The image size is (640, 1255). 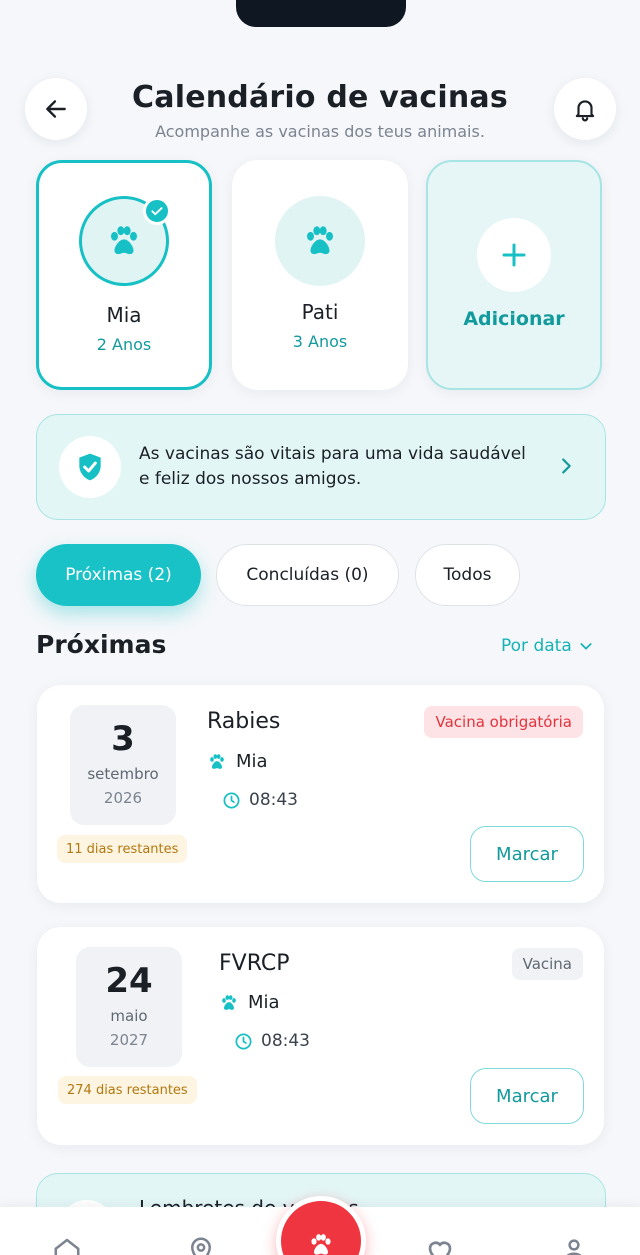 I want to click on date-month: maio, so click(x=129, y=1016).